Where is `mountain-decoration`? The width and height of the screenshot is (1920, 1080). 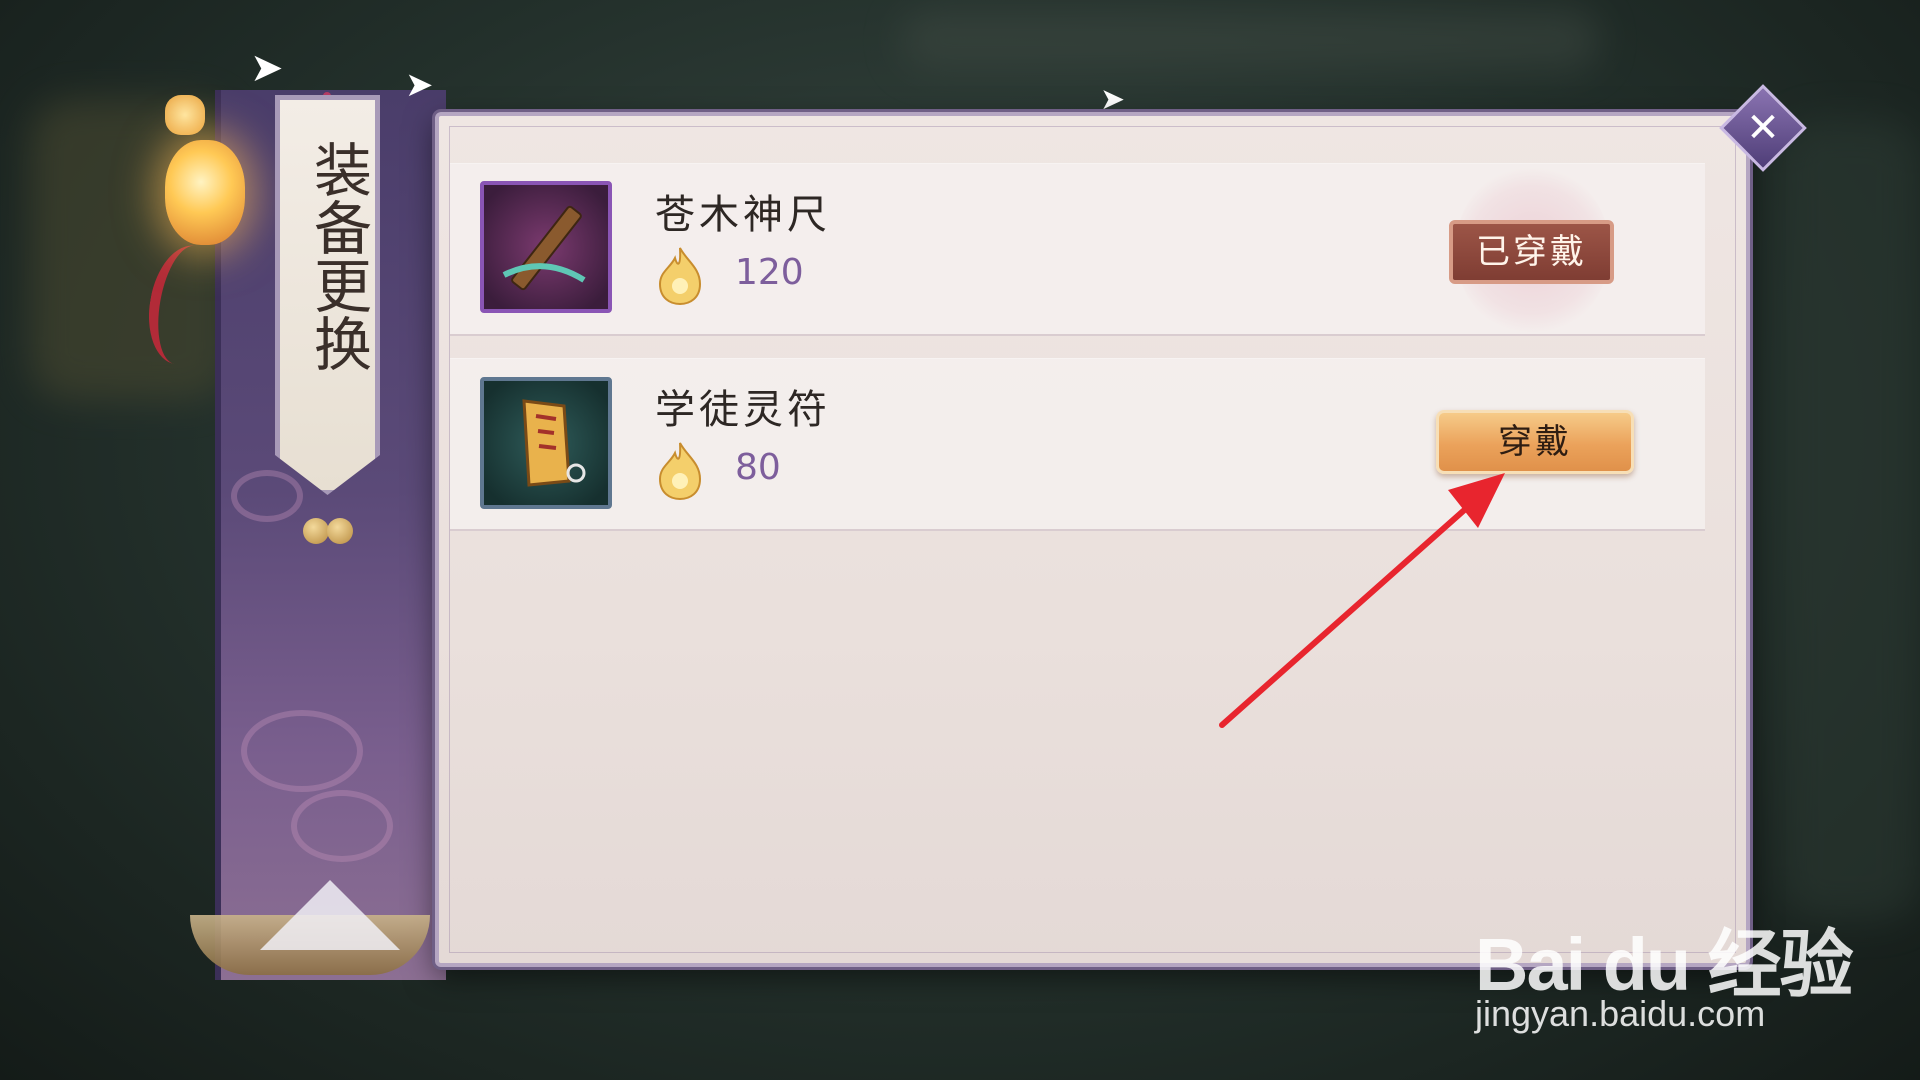
mountain-decoration is located at coordinates (330, 915).